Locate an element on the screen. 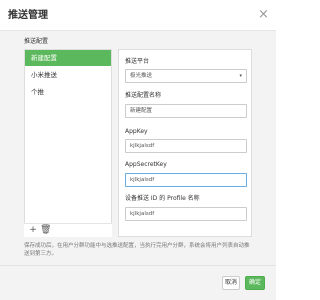 The height and width of the screenshot is (300, 320). confirm-button: 确定 is located at coordinates (255, 283).